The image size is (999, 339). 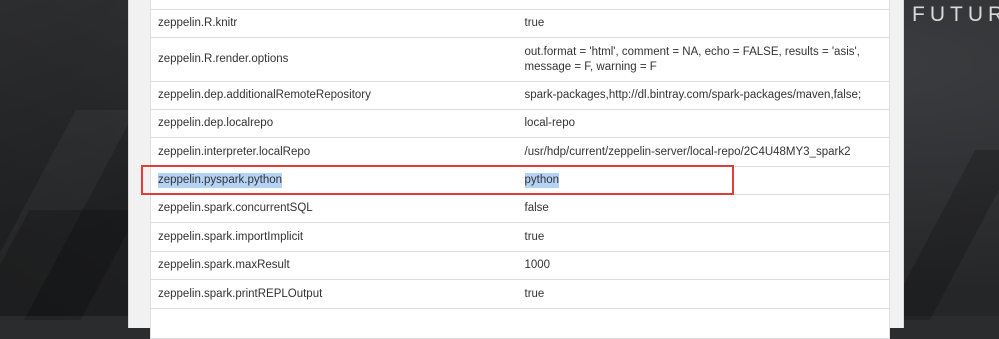 I want to click on annotation-highlight-box, so click(x=437, y=180).